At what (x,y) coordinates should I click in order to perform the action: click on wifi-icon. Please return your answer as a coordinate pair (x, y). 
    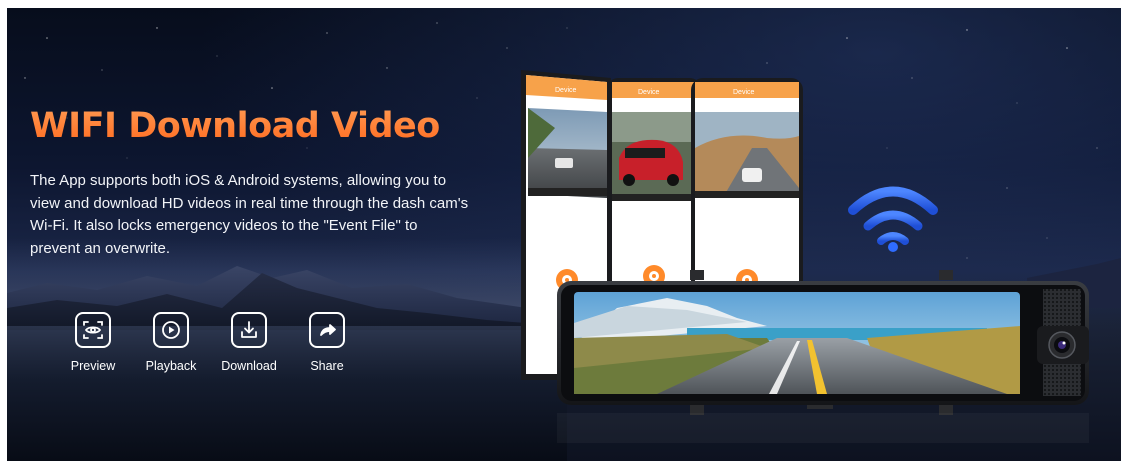
    Looking at the image, I should click on (893, 219).